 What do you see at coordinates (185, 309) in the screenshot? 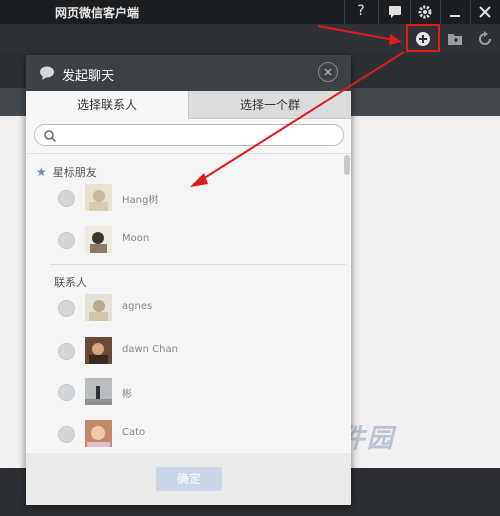
I see `list-item: agnes` at bounding box center [185, 309].